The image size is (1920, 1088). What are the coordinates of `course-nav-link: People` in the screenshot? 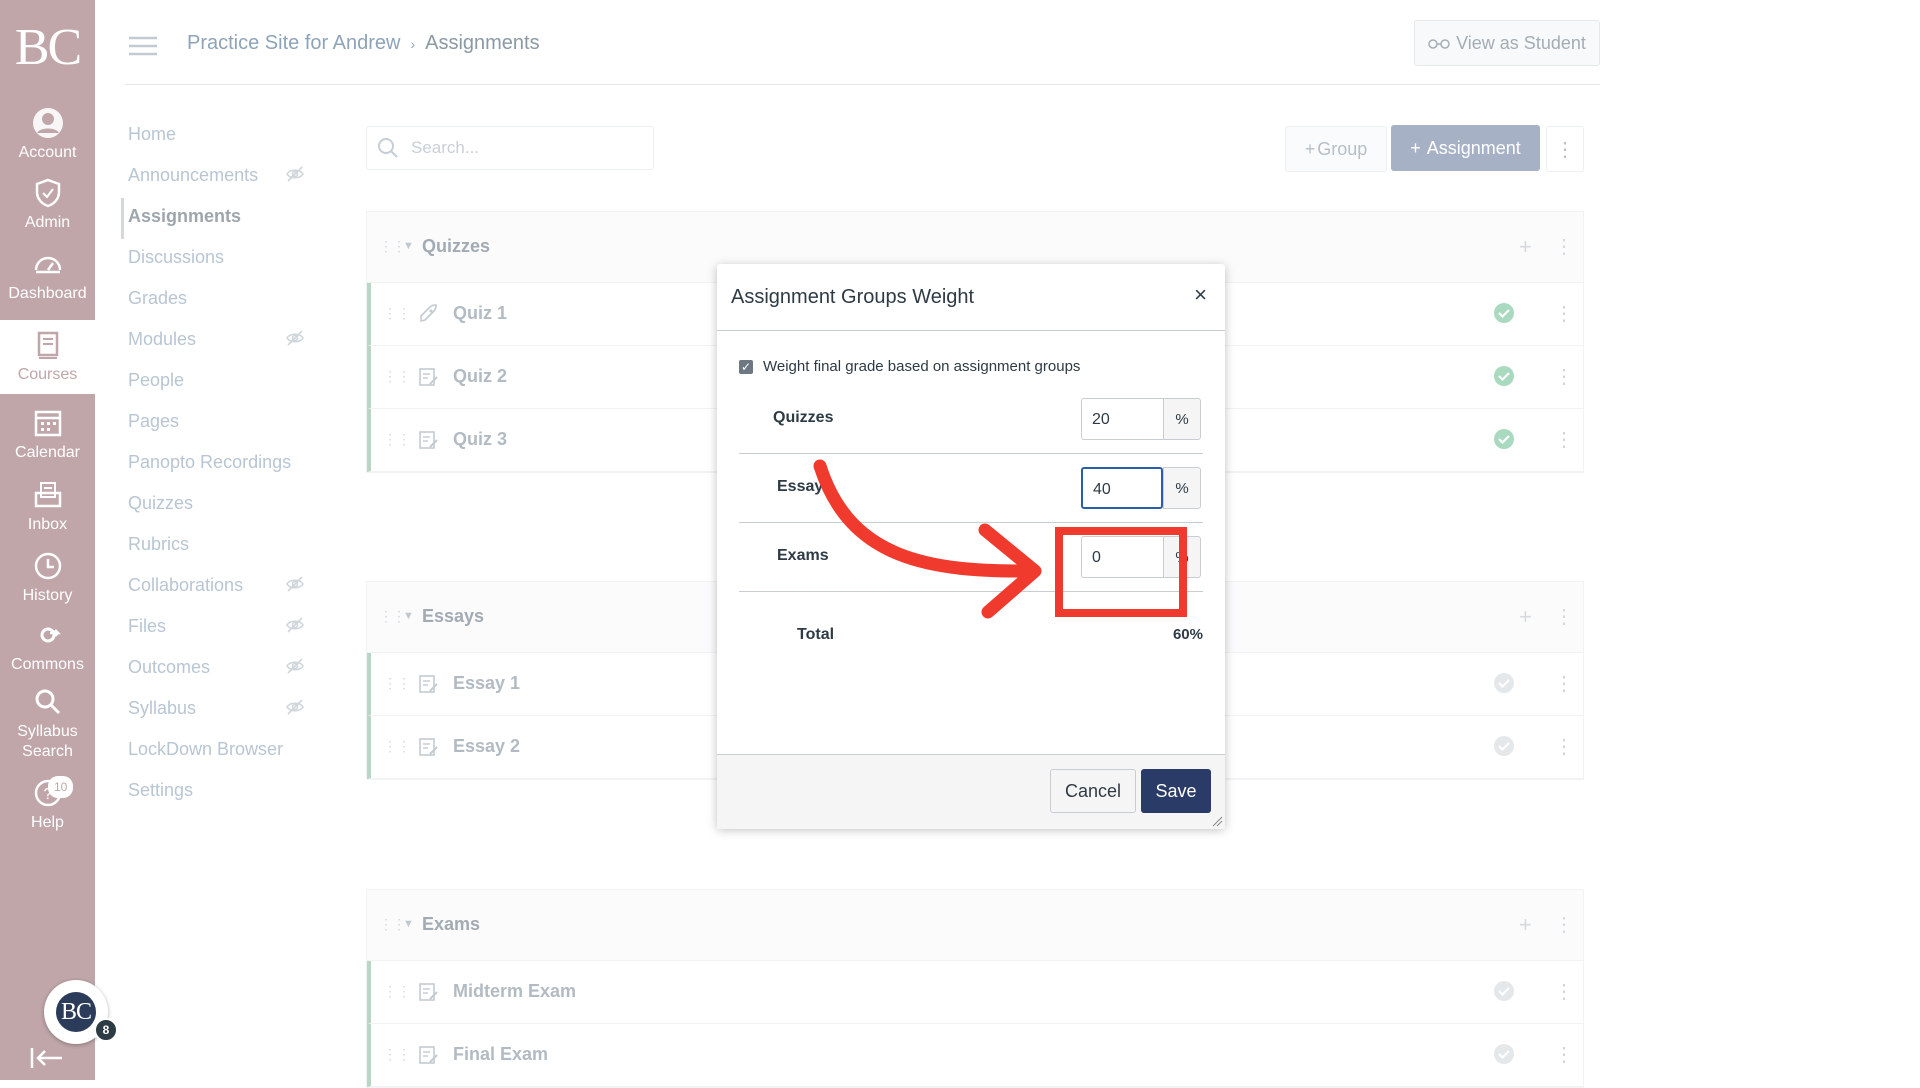 It's located at (223, 382).